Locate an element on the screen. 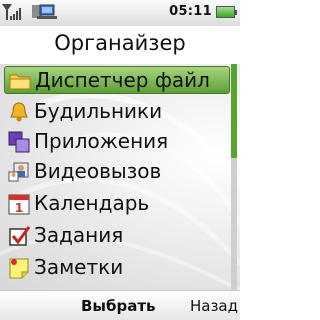 The width and height of the screenshot is (320, 320). note-icon is located at coordinates (19, 268).